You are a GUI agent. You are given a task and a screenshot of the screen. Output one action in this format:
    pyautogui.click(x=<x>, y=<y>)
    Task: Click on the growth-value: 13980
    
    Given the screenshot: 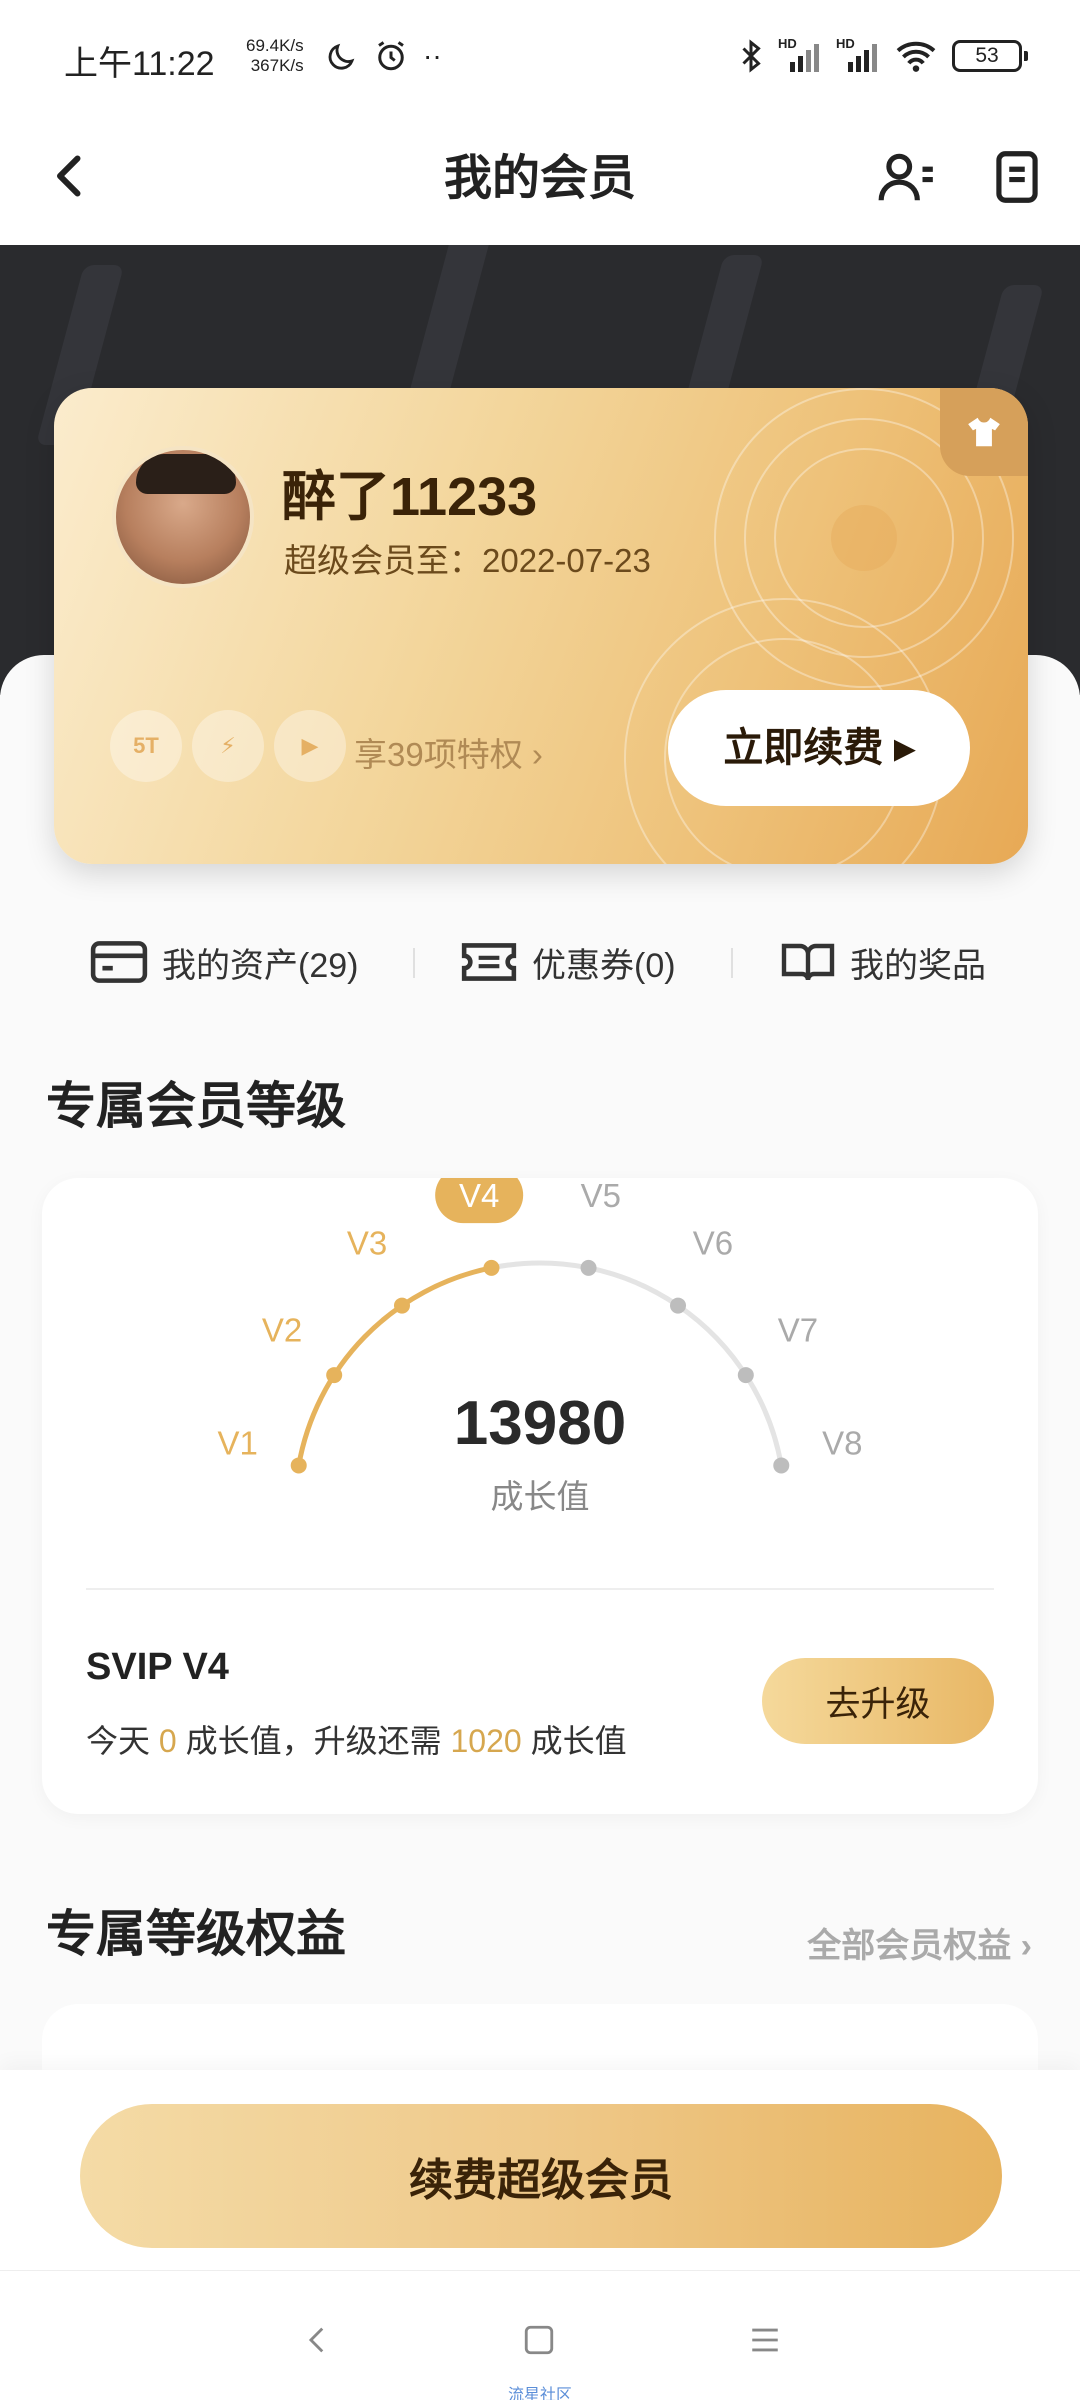 What is the action you would take?
    pyautogui.click(x=540, y=1423)
    